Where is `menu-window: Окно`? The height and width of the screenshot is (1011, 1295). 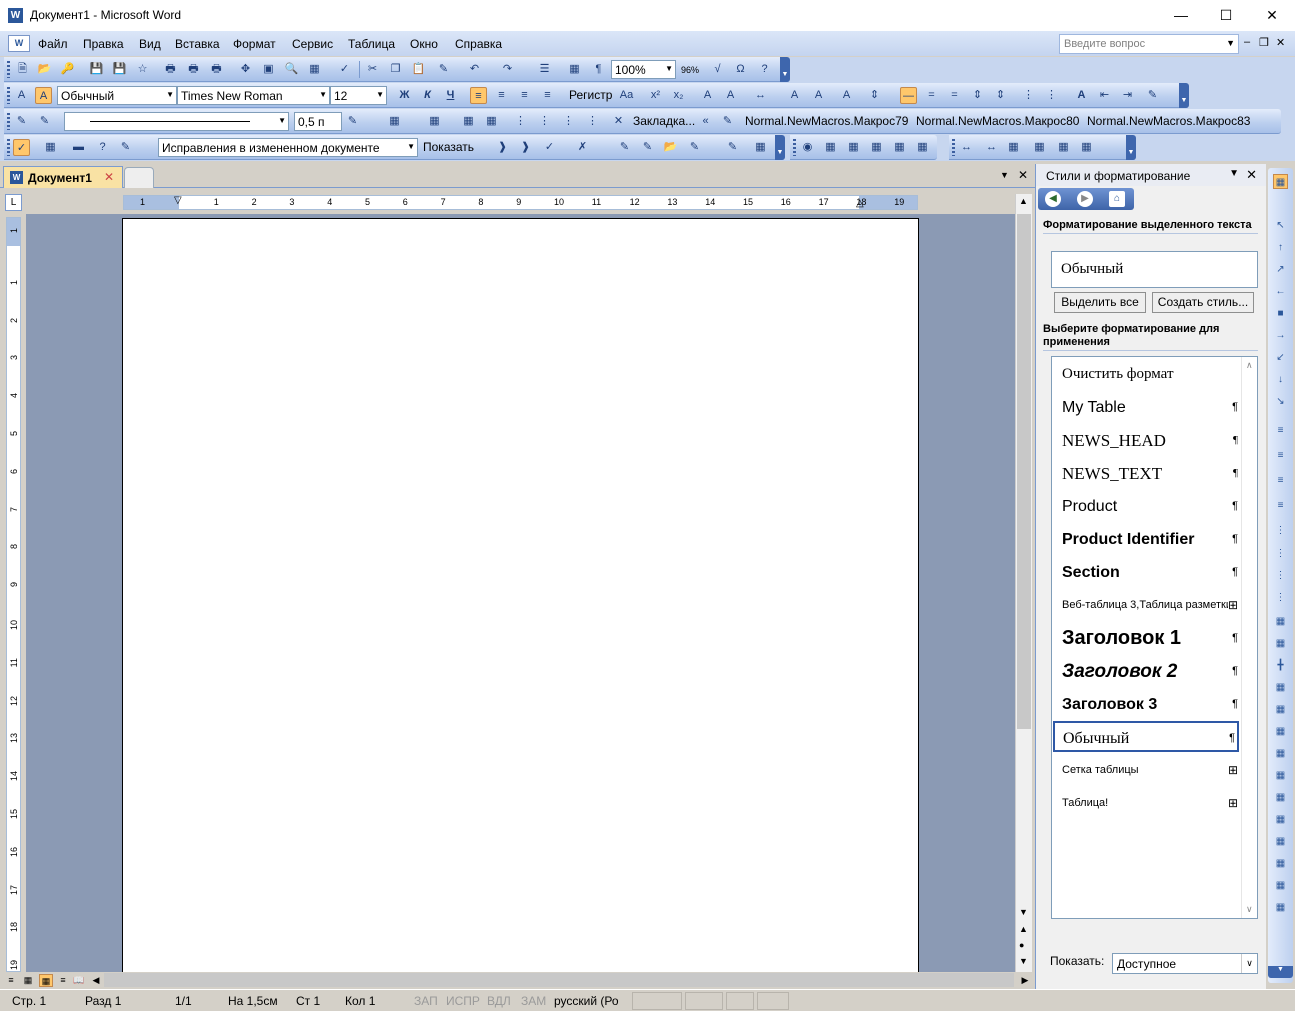
menu-window: Окно is located at coordinates (424, 44).